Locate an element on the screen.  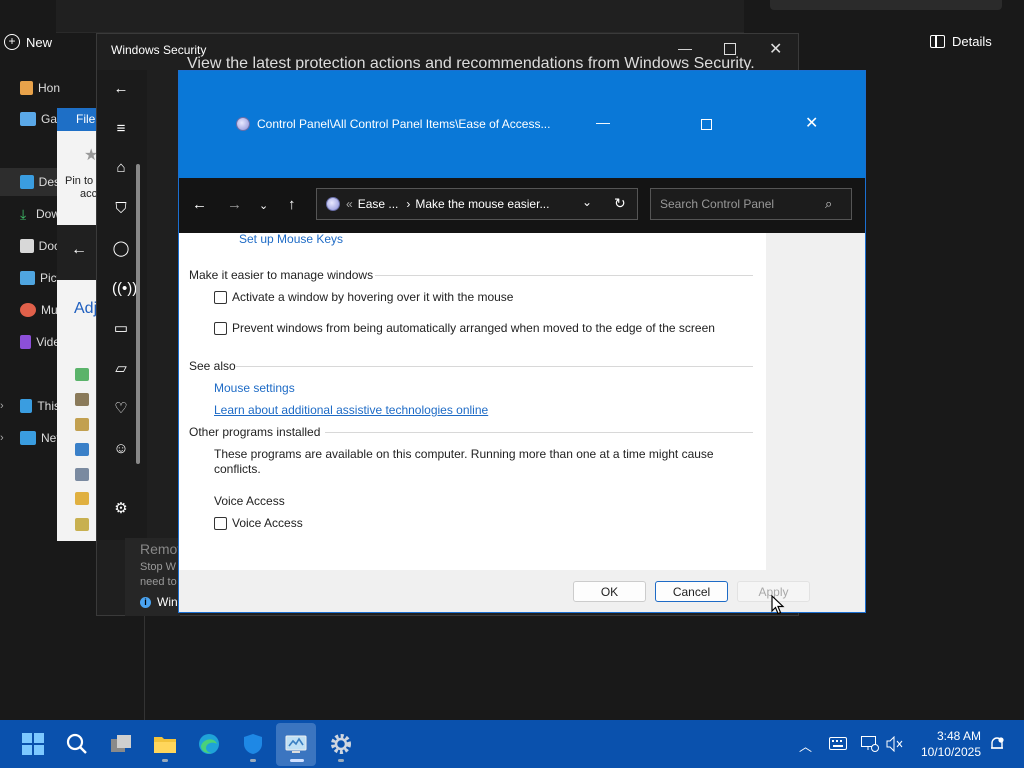
family-options-icon: ☺ is located at coordinates (121, 449).